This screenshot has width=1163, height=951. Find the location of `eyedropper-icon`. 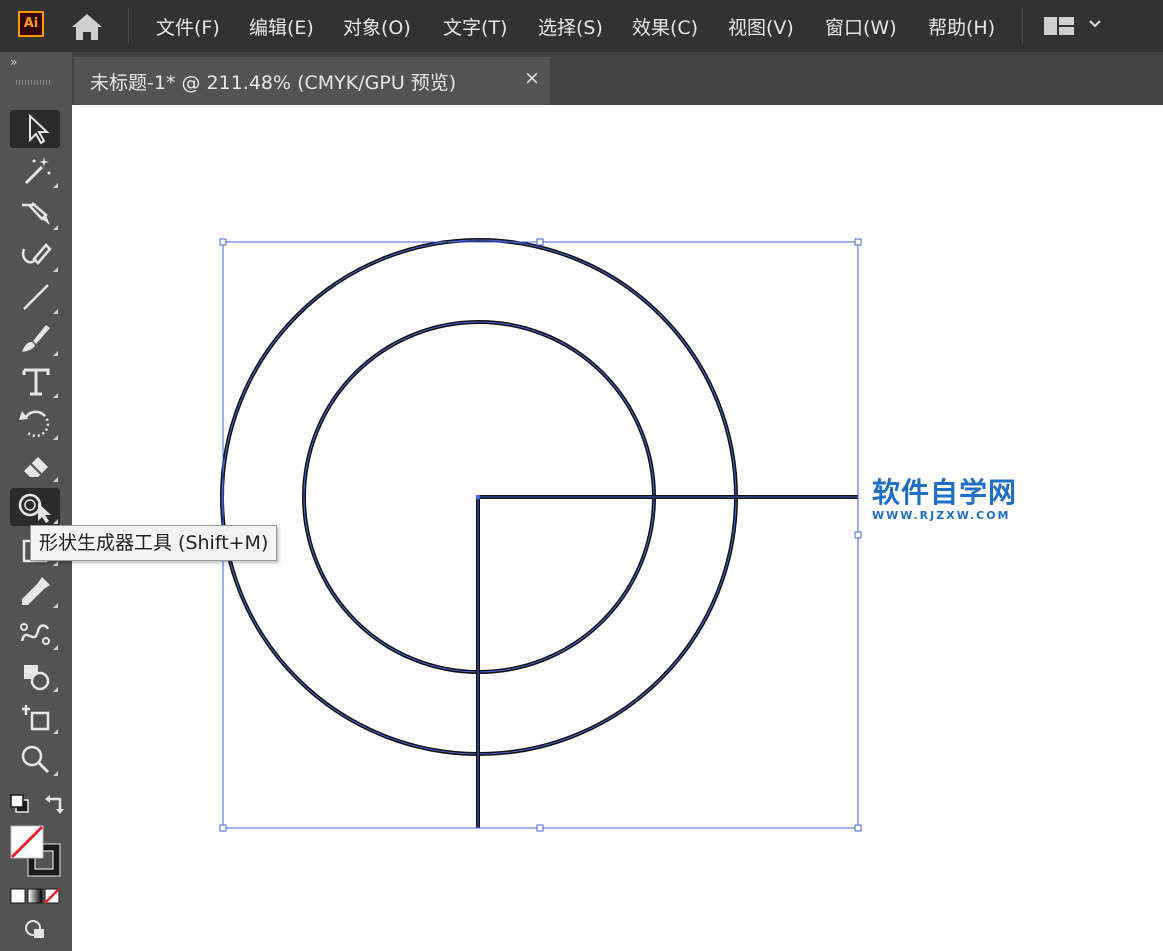

eyedropper-icon is located at coordinates (36, 591).